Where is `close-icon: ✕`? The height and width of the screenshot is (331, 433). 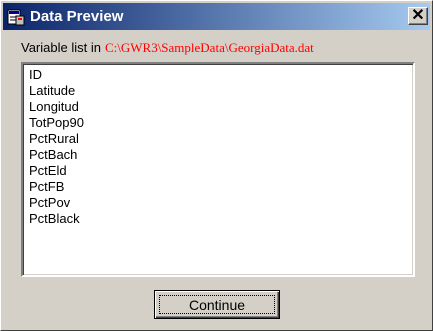 close-icon: ✕ is located at coordinates (418, 15).